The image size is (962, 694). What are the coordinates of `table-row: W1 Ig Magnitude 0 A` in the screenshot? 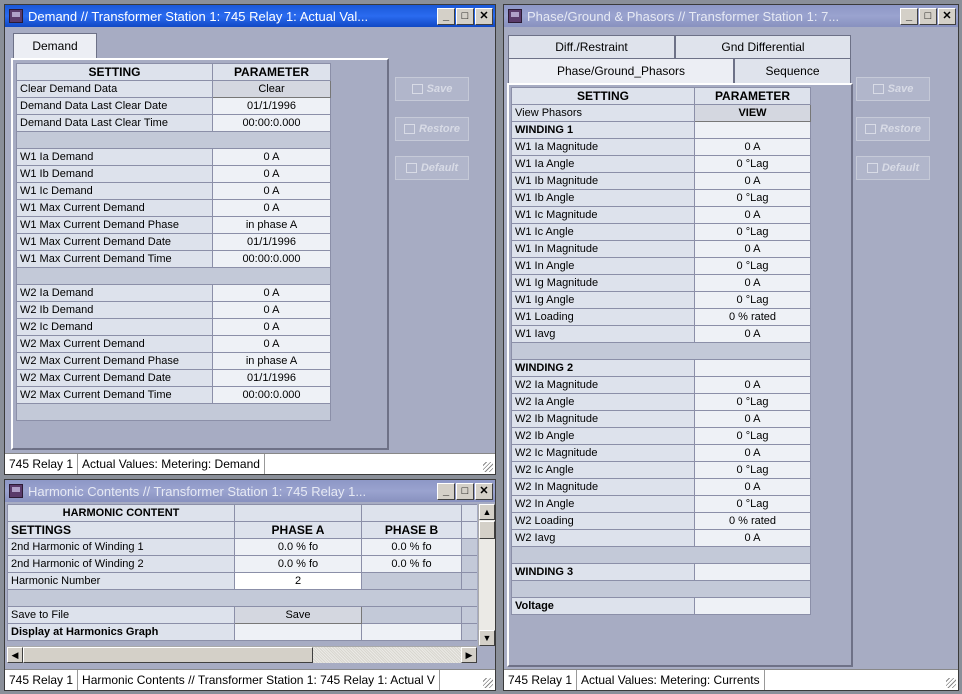 It's located at (661, 283).